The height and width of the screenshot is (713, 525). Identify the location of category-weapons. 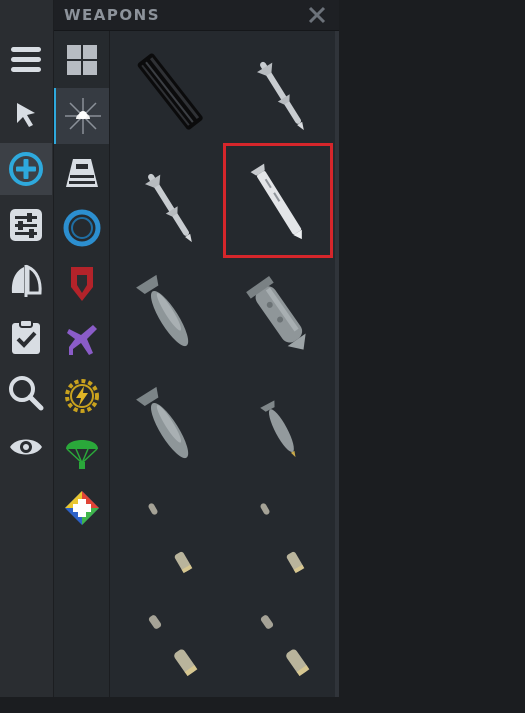
(81, 116).